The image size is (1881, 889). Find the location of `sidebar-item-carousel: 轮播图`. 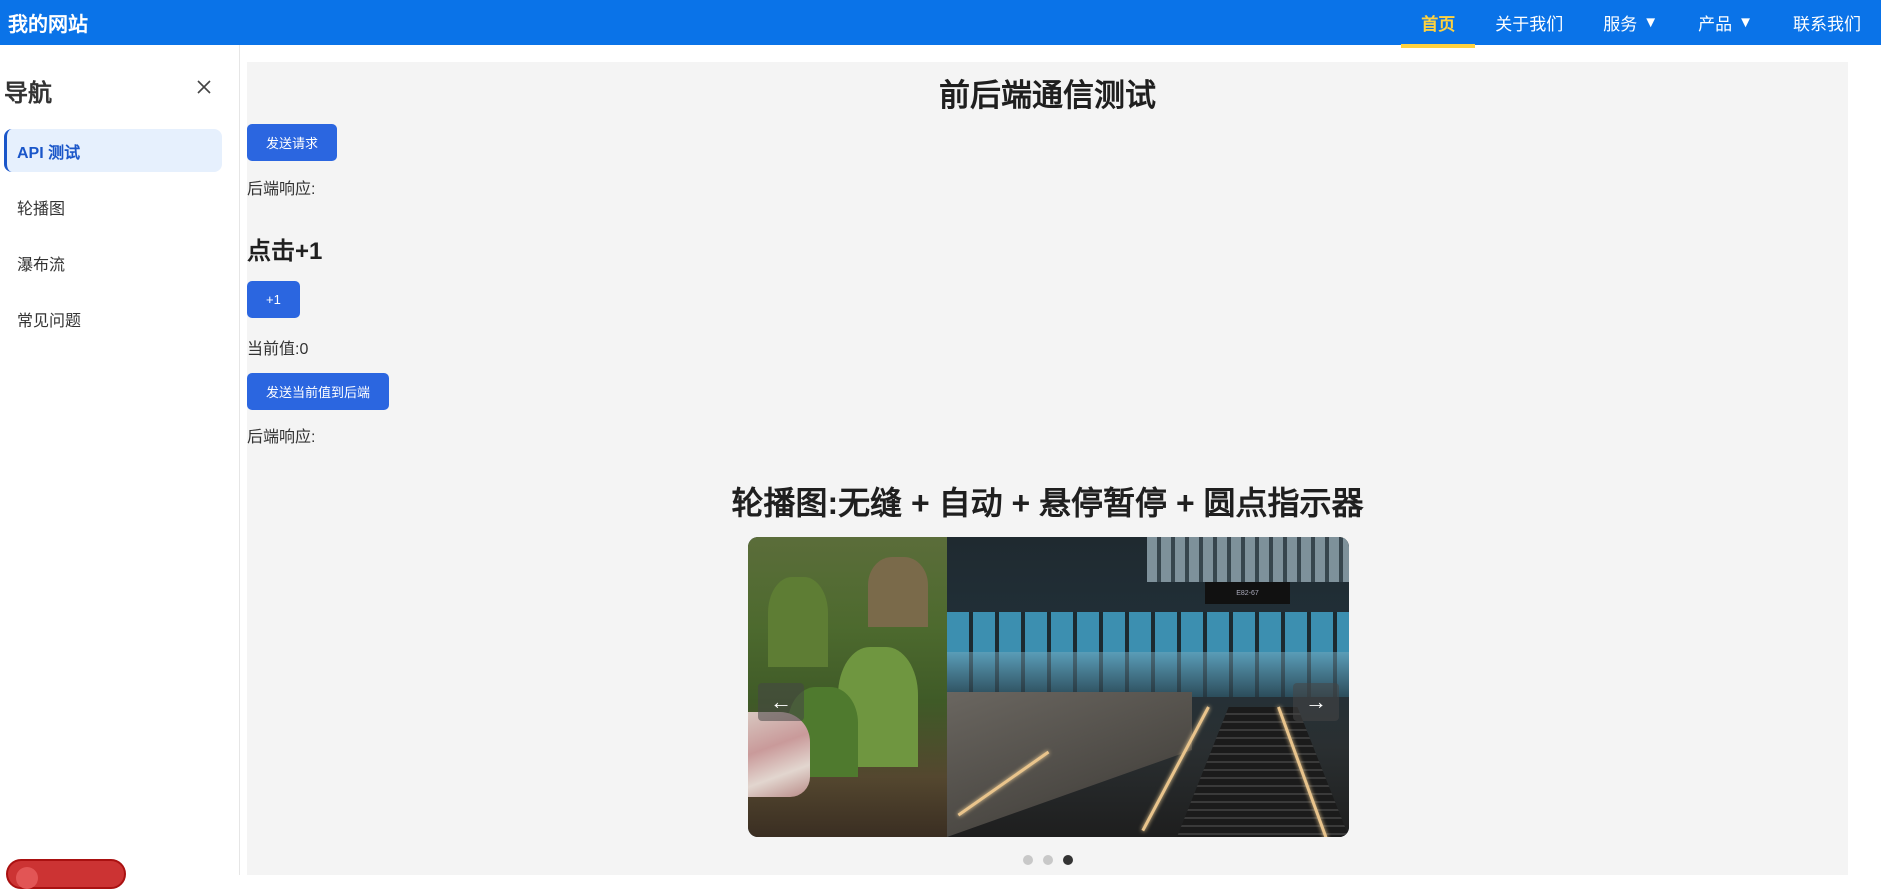

sidebar-item-carousel: 轮播图 is located at coordinates (113, 206).